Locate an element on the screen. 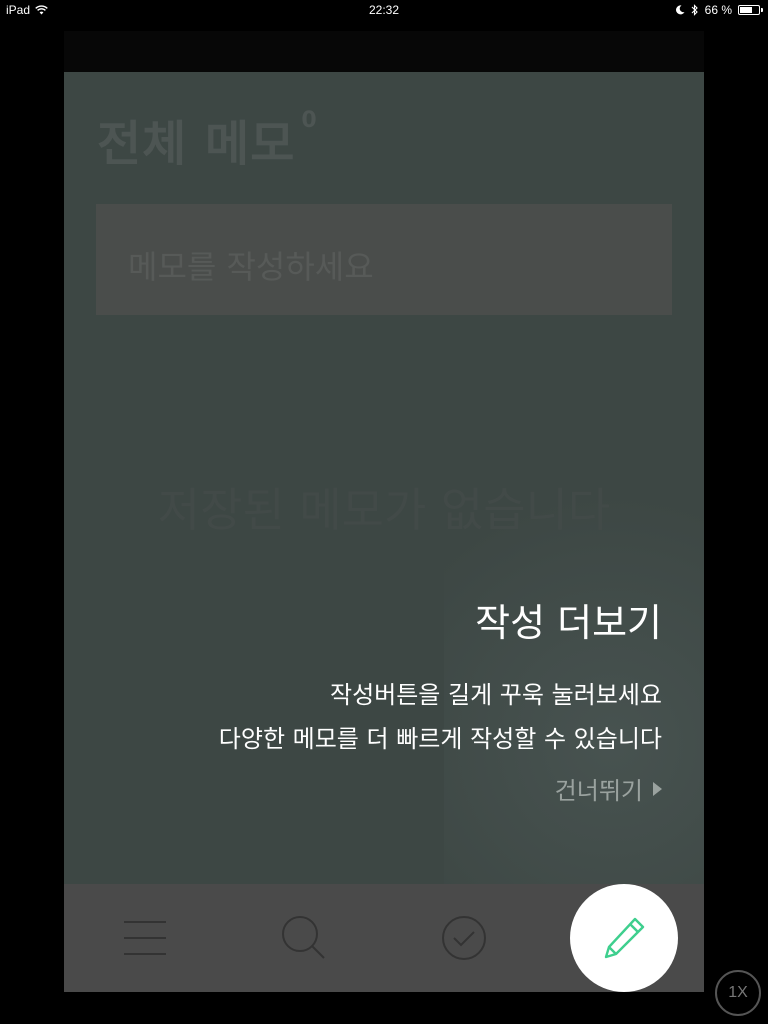  search-icon is located at coordinates (303, 937).